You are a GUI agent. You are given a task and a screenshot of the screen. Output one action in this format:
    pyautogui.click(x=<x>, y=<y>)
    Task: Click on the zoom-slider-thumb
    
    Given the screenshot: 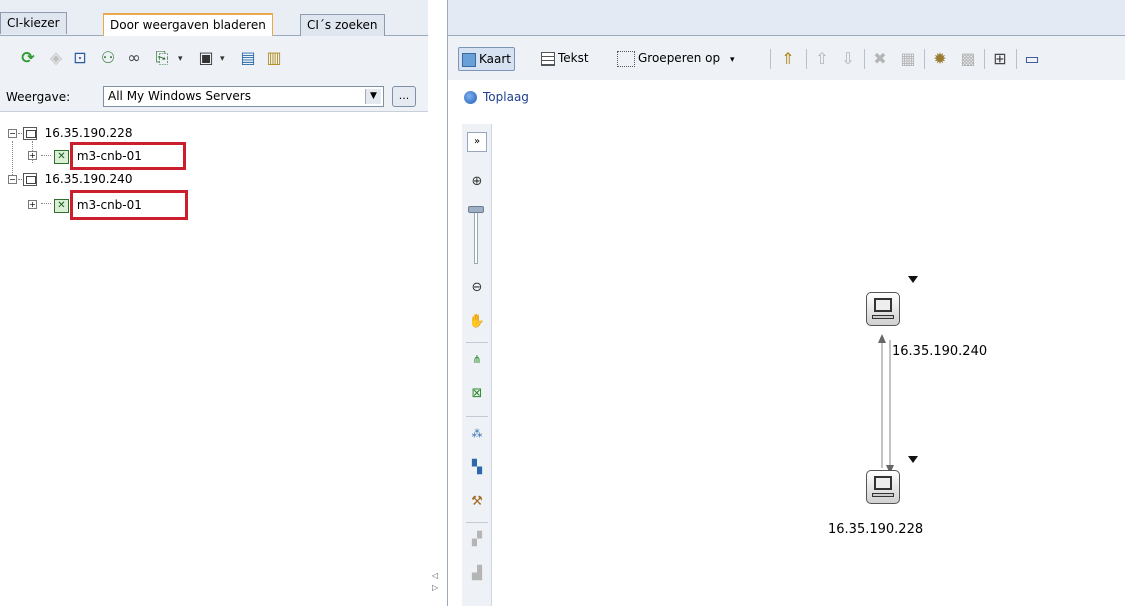 What is the action you would take?
    pyautogui.click(x=476, y=209)
    